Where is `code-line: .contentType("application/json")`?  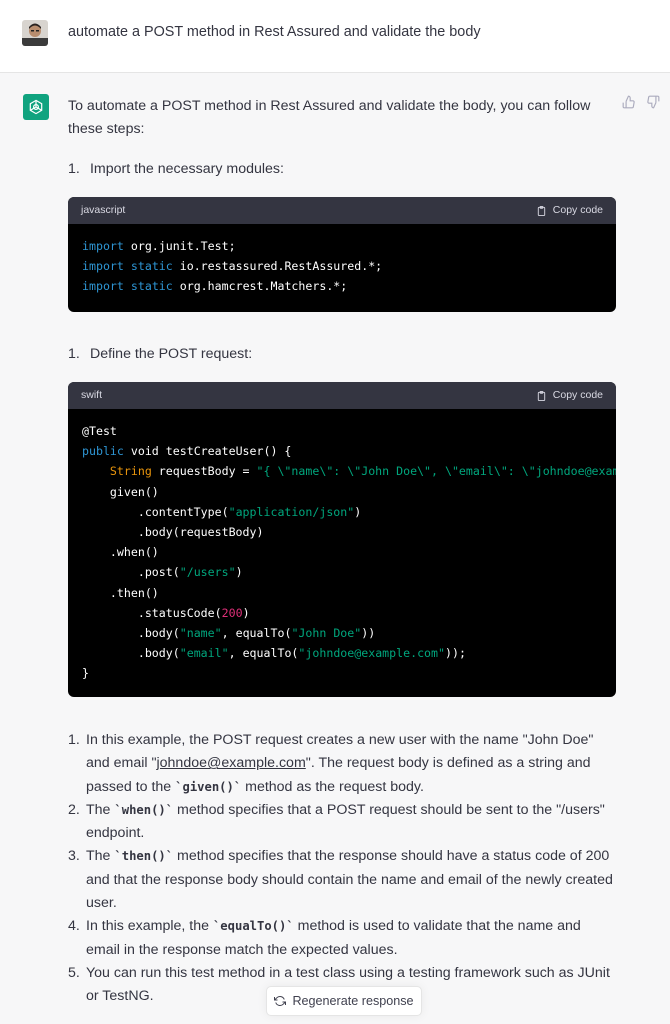
code-line: .contentType("application/json") is located at coordinates (222, 511).